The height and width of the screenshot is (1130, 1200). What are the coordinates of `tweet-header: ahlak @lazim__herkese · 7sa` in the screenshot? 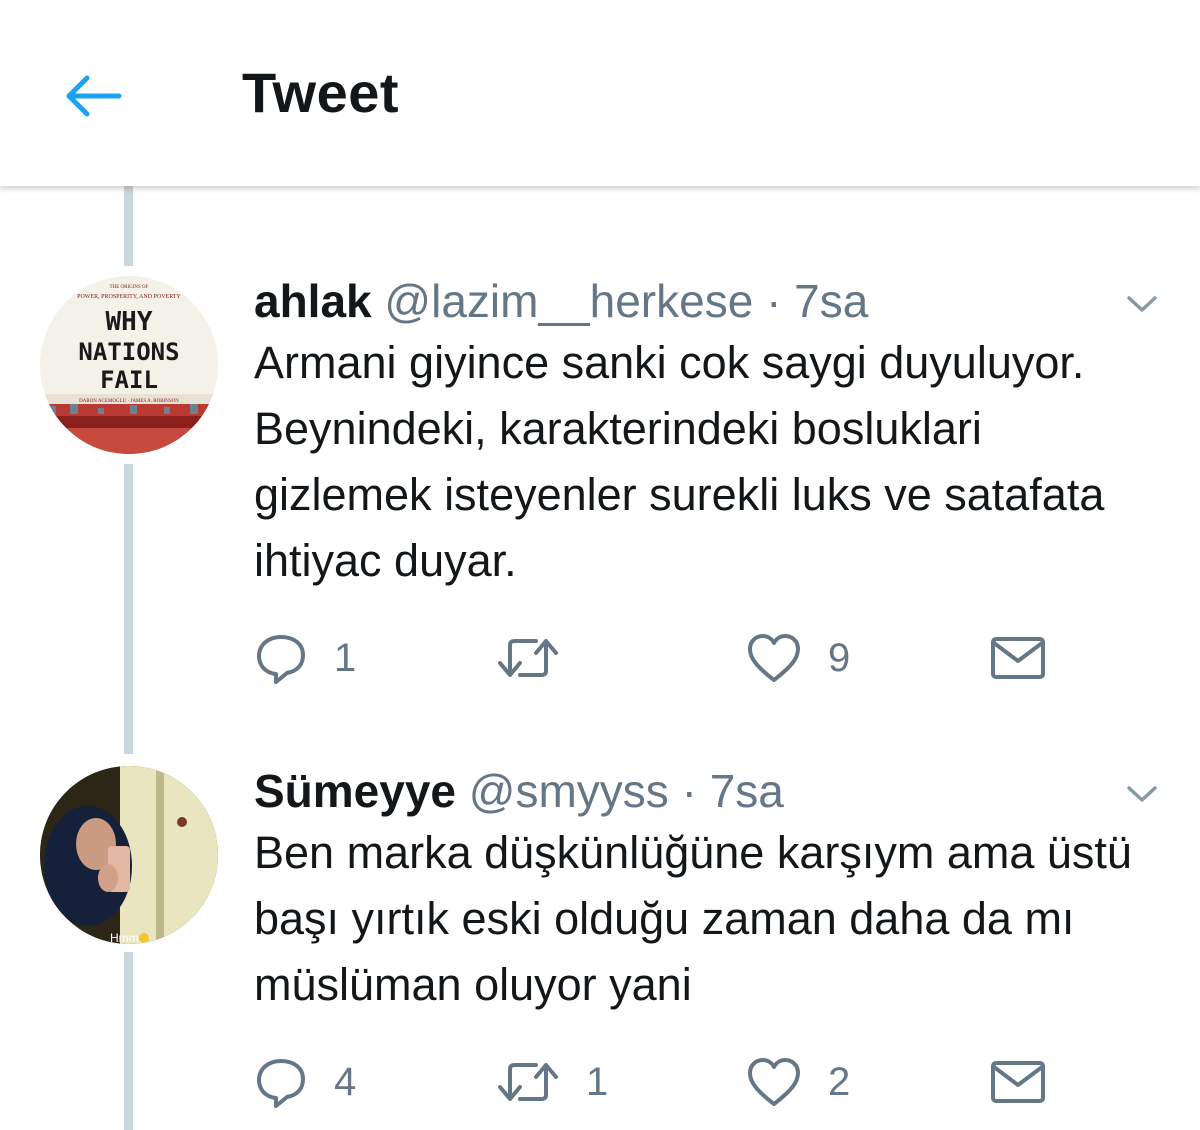 It's located at (561, 301).